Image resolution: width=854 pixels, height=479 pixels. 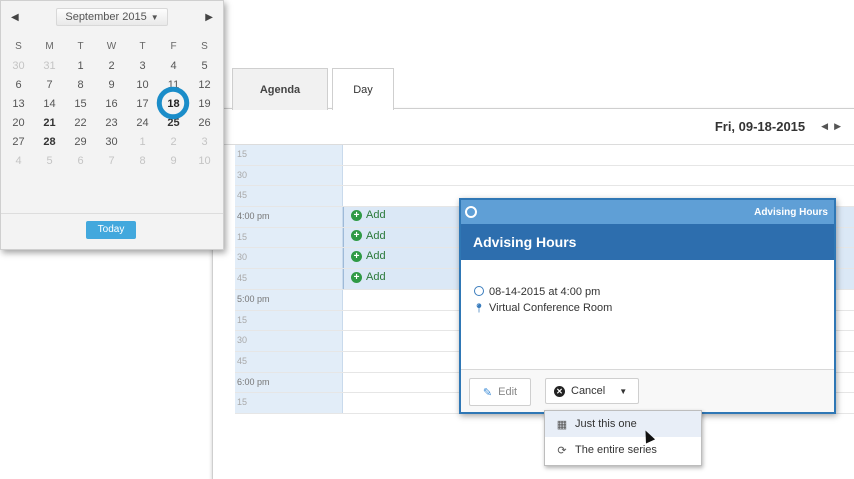 I want to click on calendar-day: 12, so click(x=204, y=85).